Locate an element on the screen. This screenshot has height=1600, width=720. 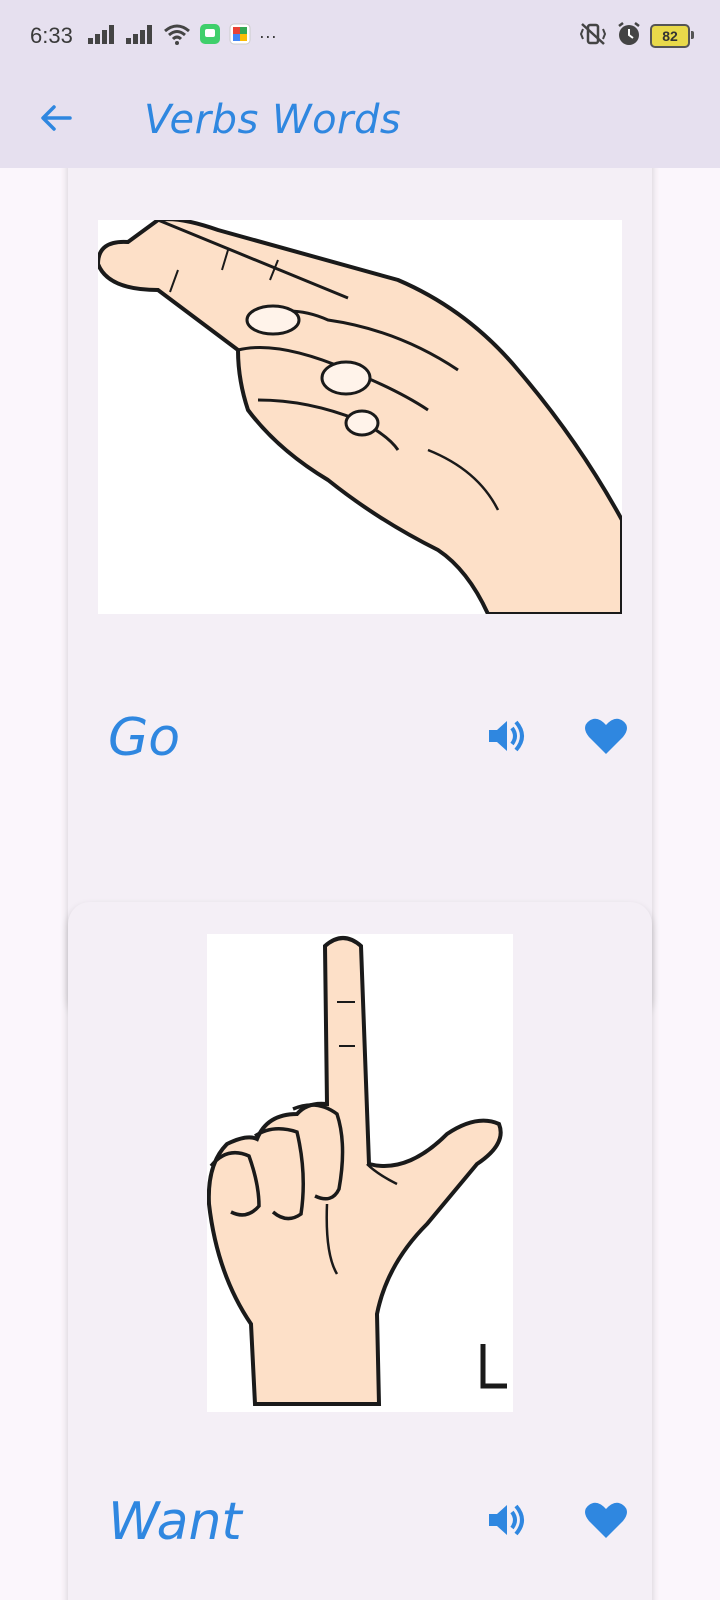
word-label: Want is located at coordinates (175, 1522).